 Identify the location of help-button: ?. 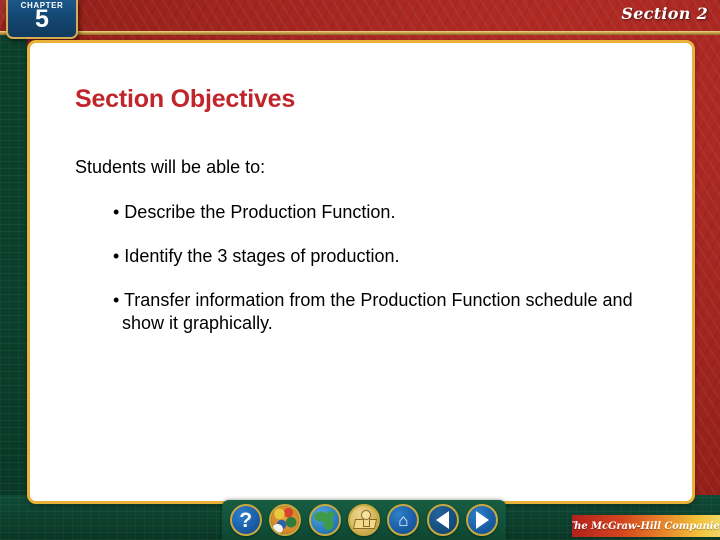
(245, 520).